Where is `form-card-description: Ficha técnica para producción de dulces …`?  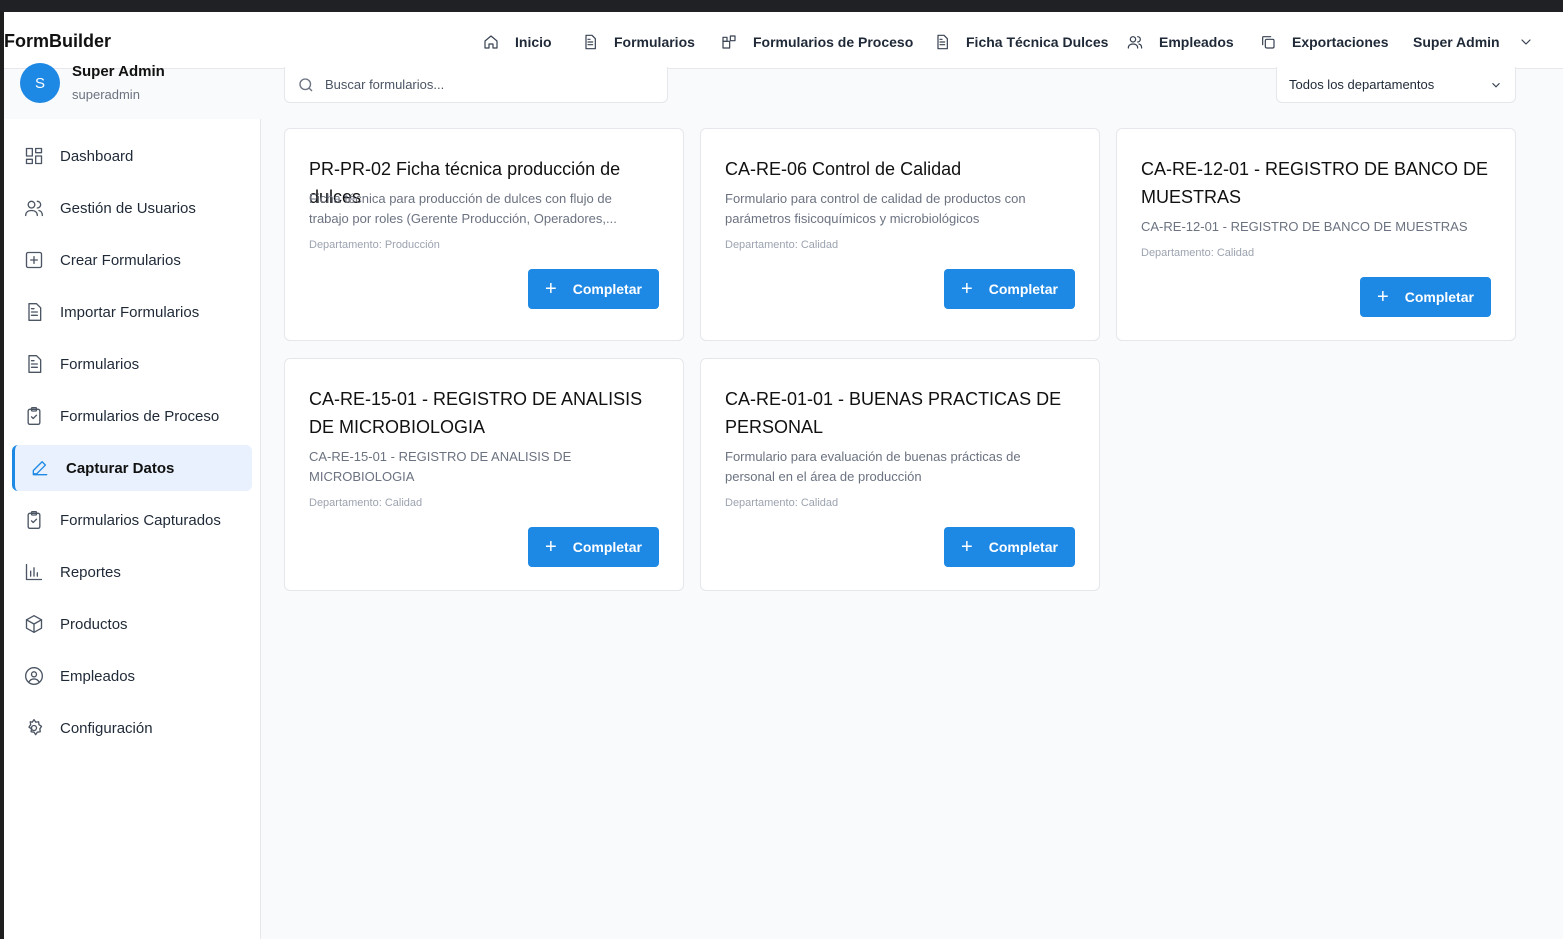
form-card-description: Ficha técnica para producción de dulces … is located at coordinates (463, 208).